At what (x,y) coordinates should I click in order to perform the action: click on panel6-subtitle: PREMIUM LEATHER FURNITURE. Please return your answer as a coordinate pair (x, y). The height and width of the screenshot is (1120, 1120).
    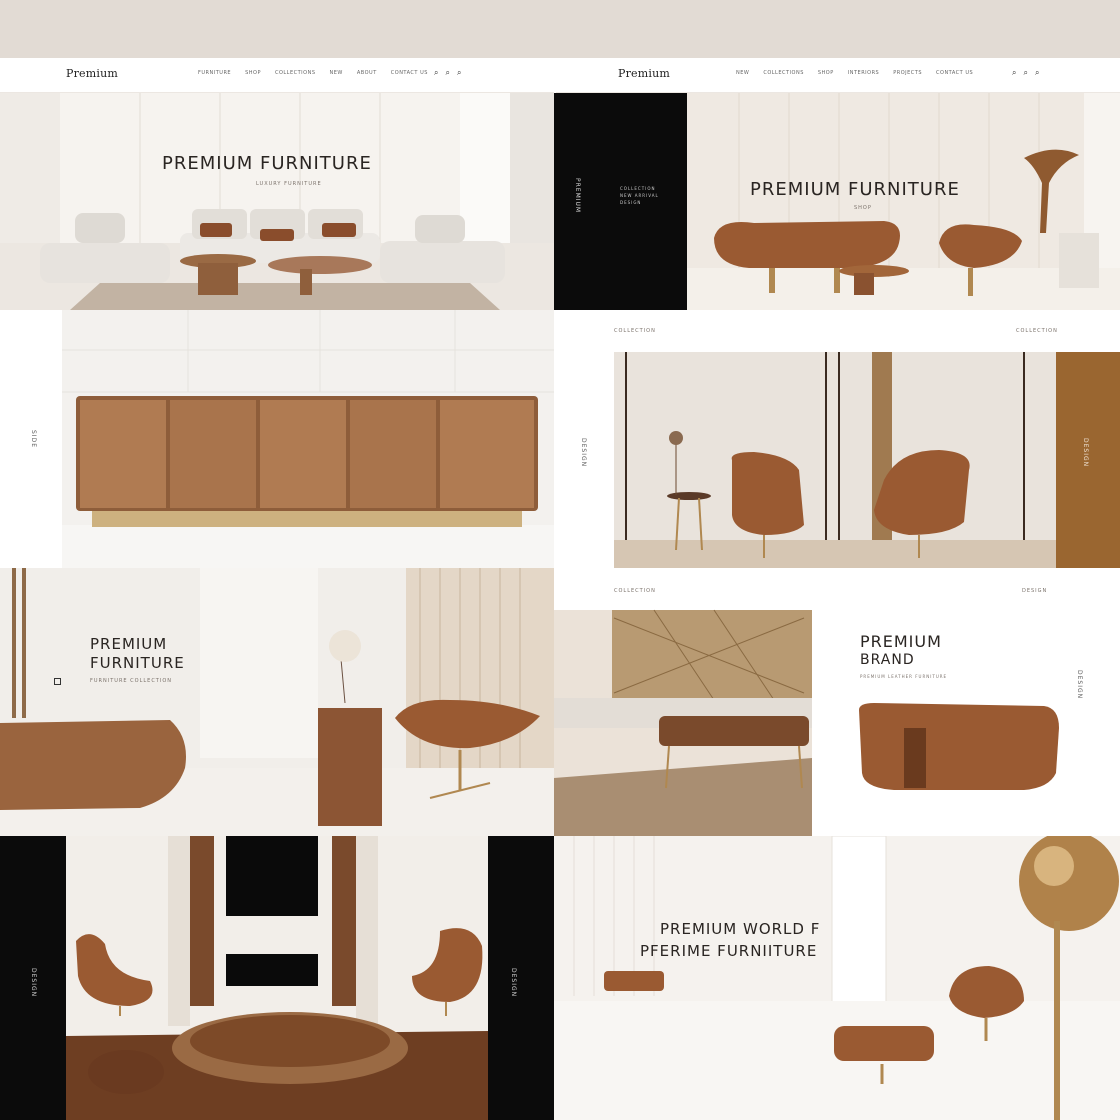
    Looking at the image, I should click on (904, 676).